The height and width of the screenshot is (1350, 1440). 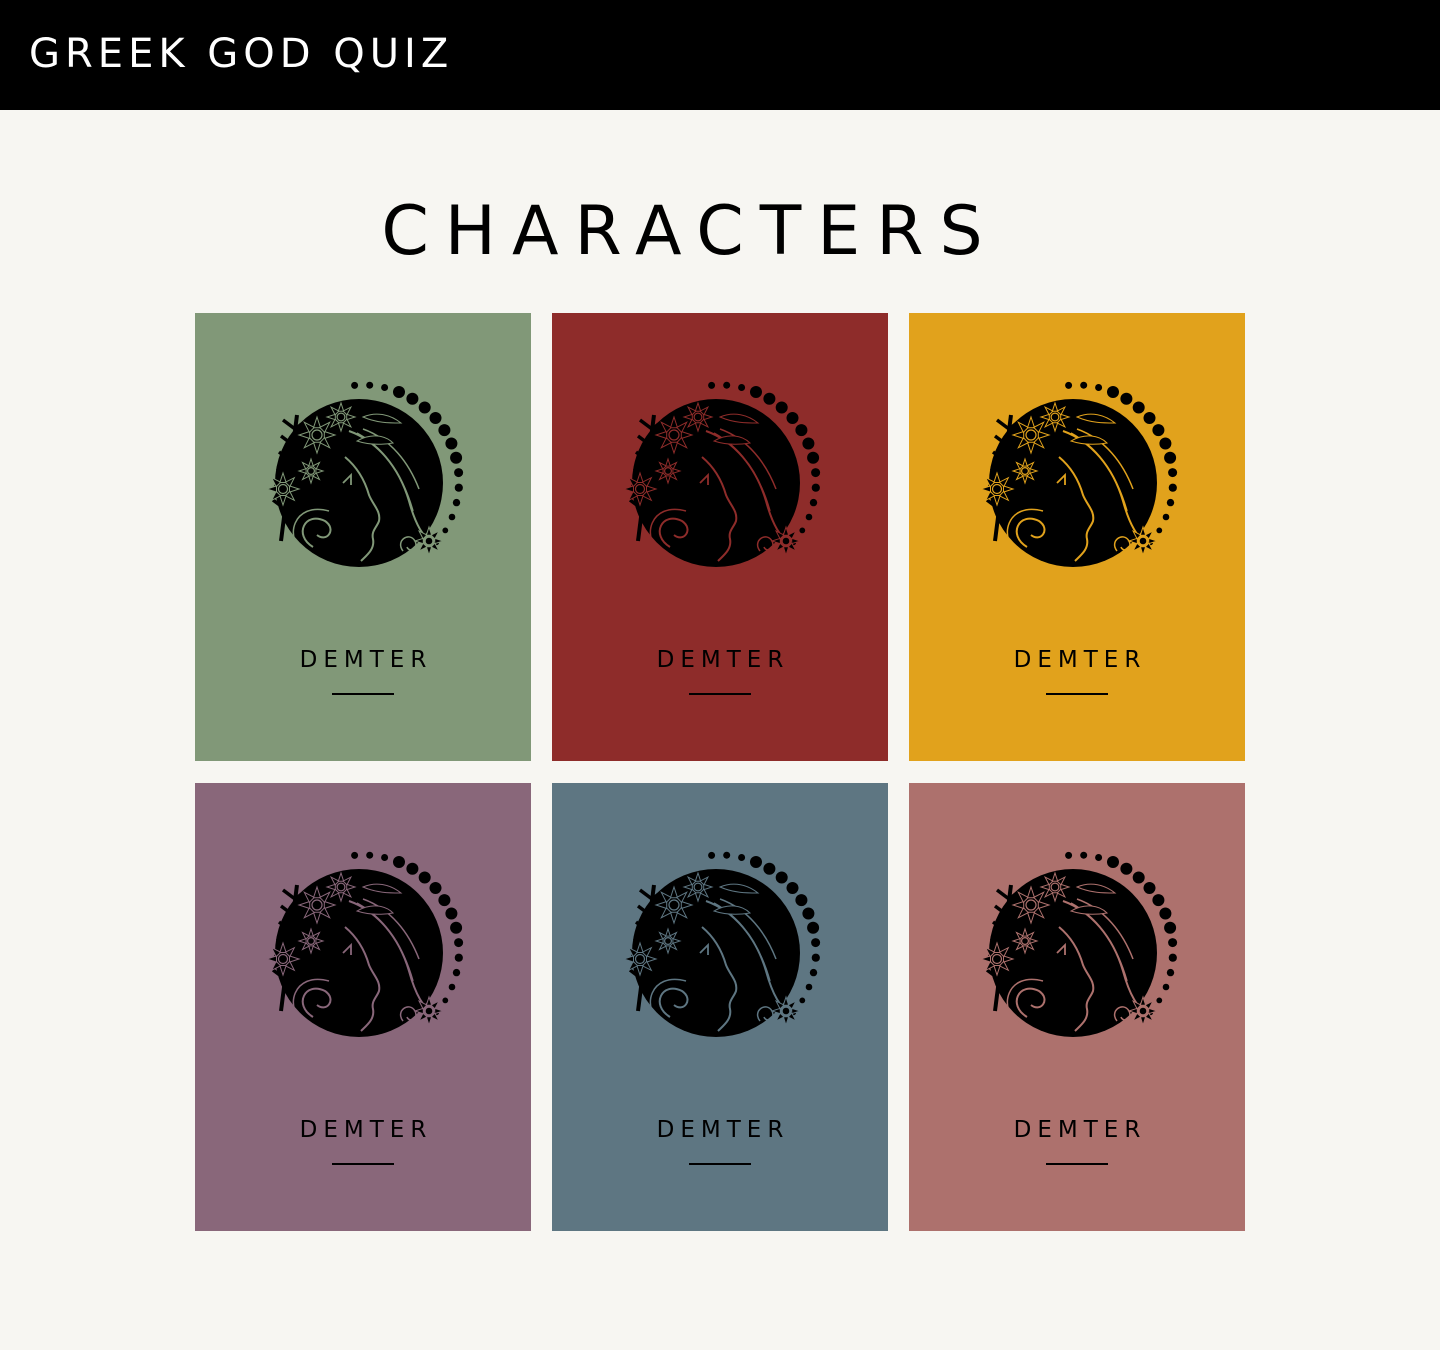 What do you see at coordinates (720, 55) in the screenshot?
I see `top-bar: GREEK GOD QUIZ` at bounding box center [720, 55].